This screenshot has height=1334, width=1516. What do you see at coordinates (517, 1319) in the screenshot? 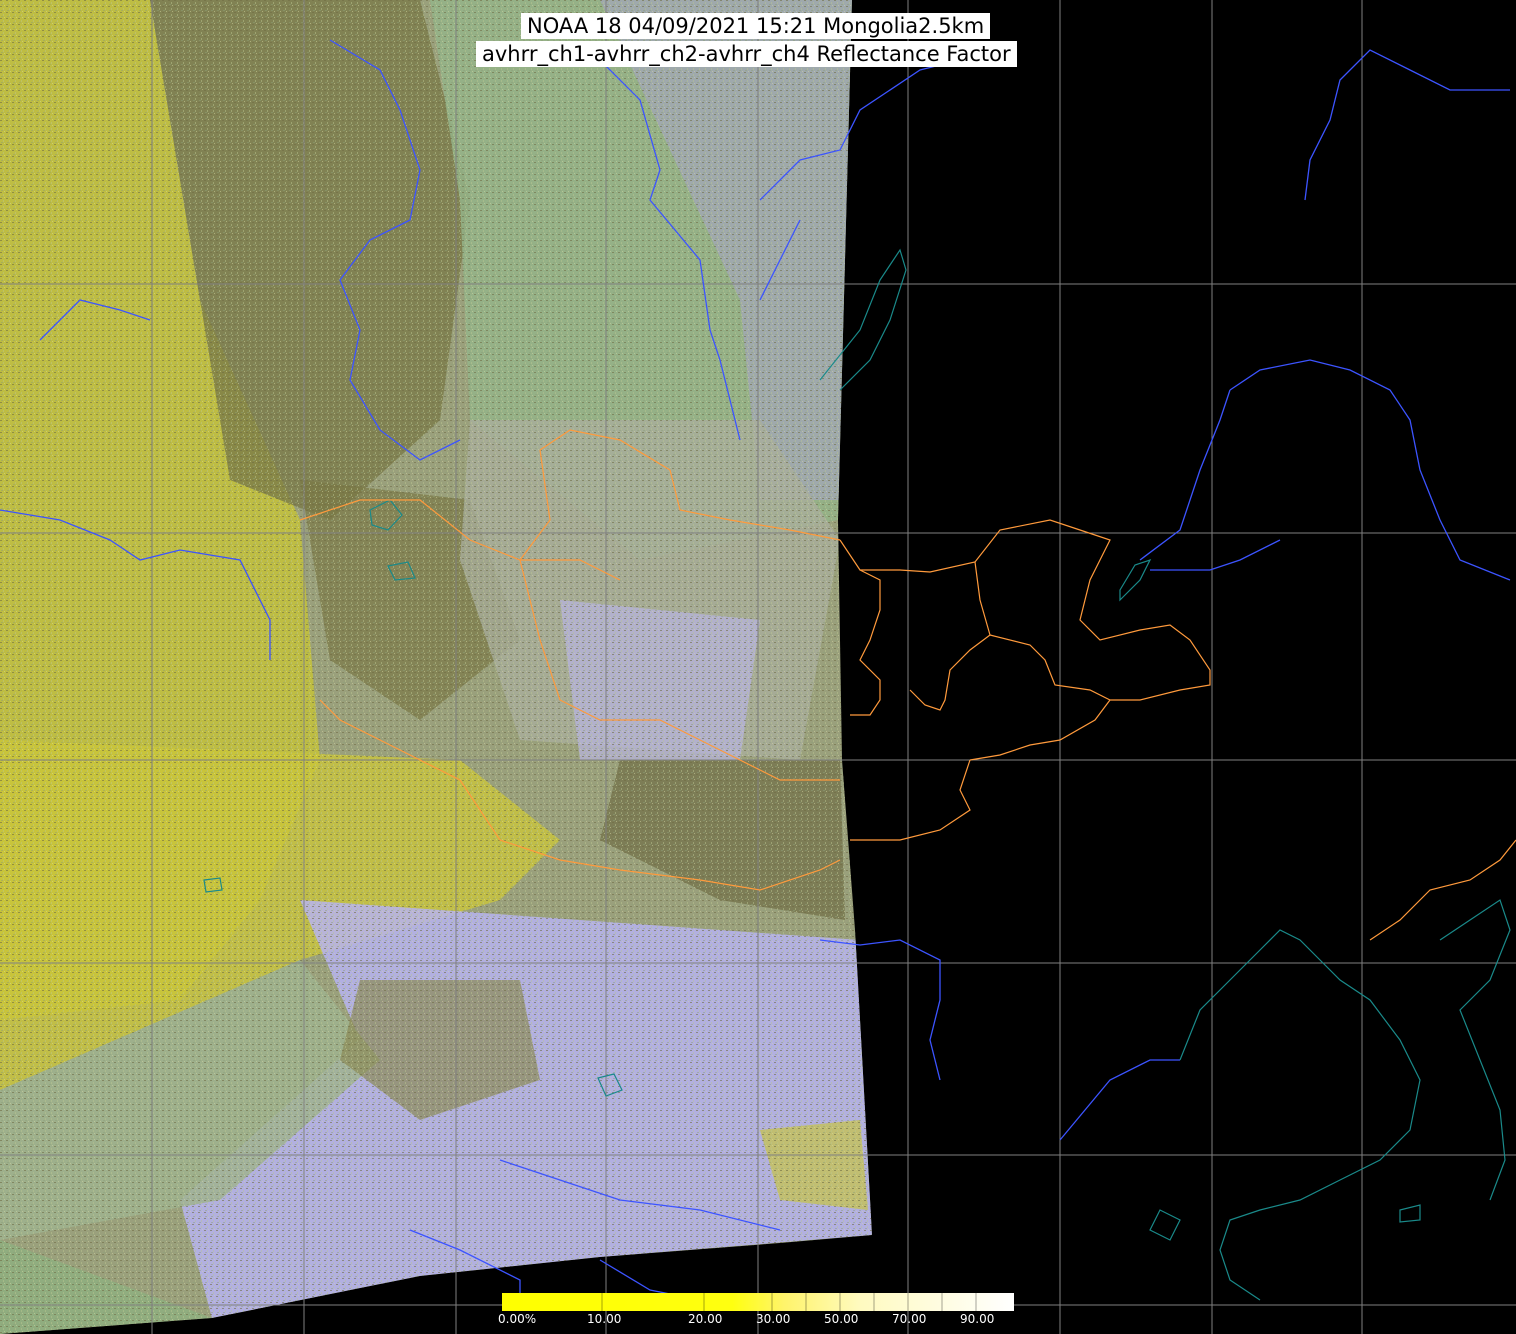
I see `colorbar-tick: 0.00%` at bounding box center [517, 1319].